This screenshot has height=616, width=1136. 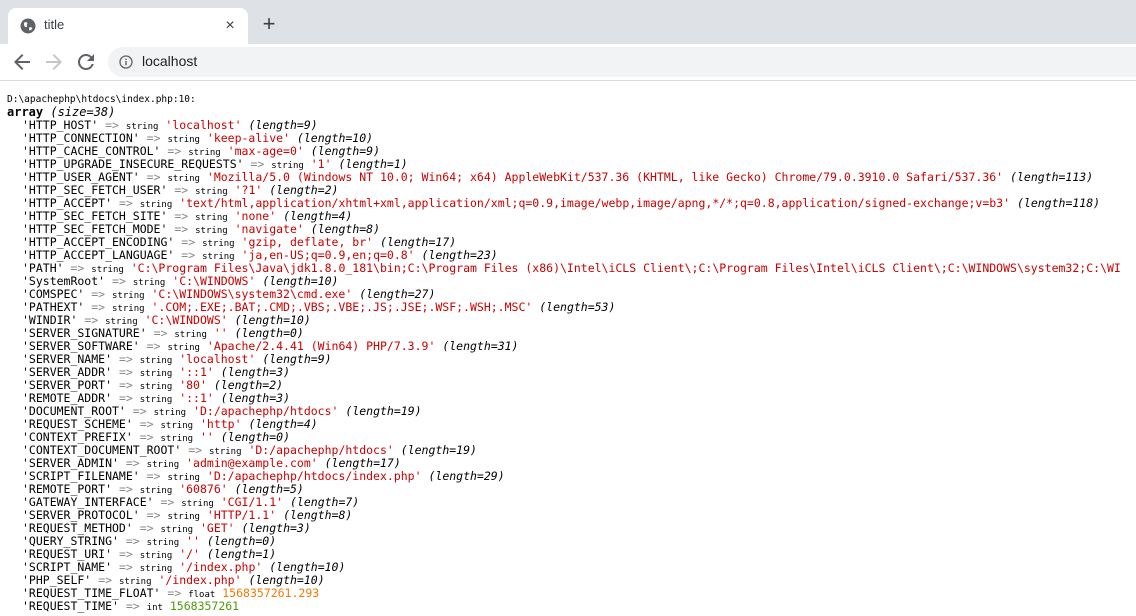 I want to click on dump-value: 'ja,en-US;q=0.9,en;q=0.8', so click(x=328, y=255).